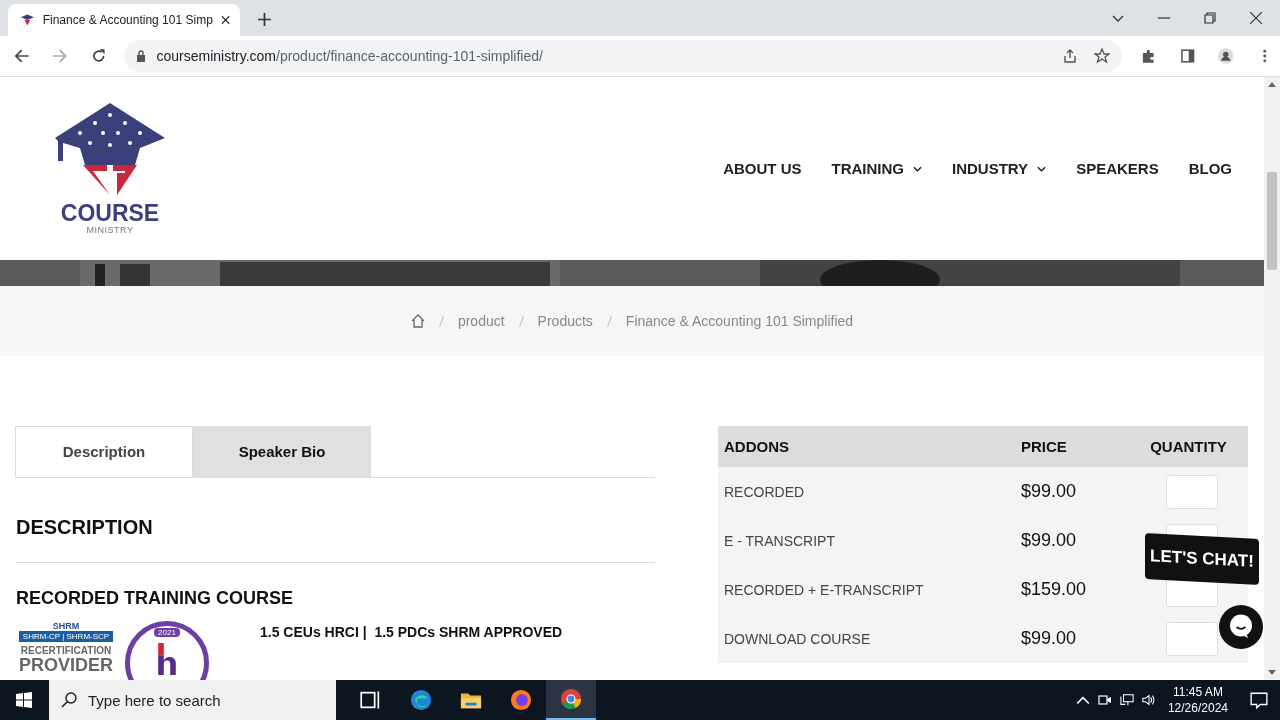  What do you see at coordinates (110, 168) in the screenshot?
I see `site-logo: COURSE MINISTRY` at bounding box center [110, 168].